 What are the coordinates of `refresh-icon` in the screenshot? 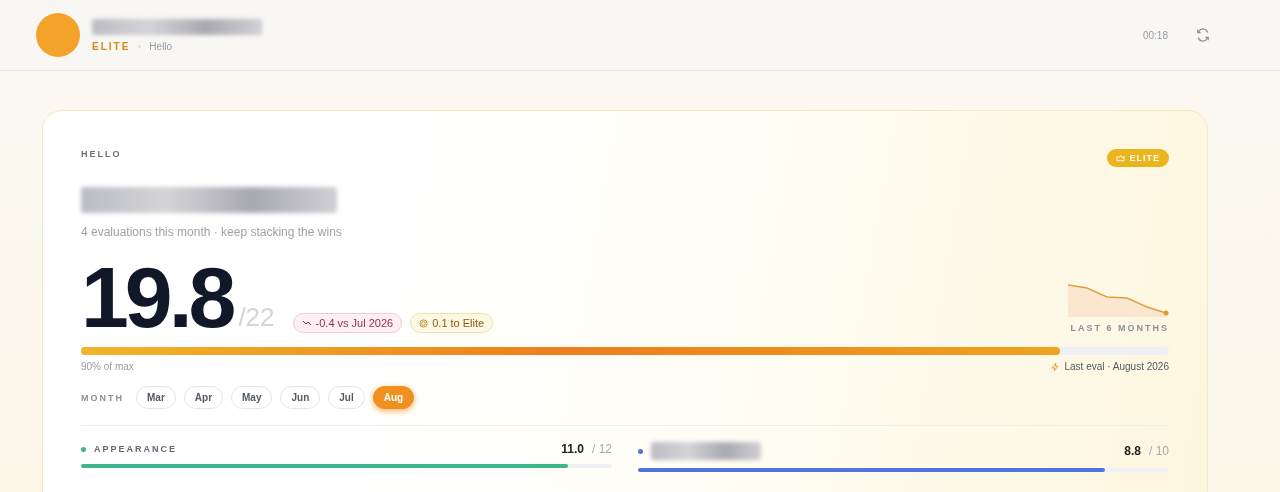 It's located at (1203, 35).